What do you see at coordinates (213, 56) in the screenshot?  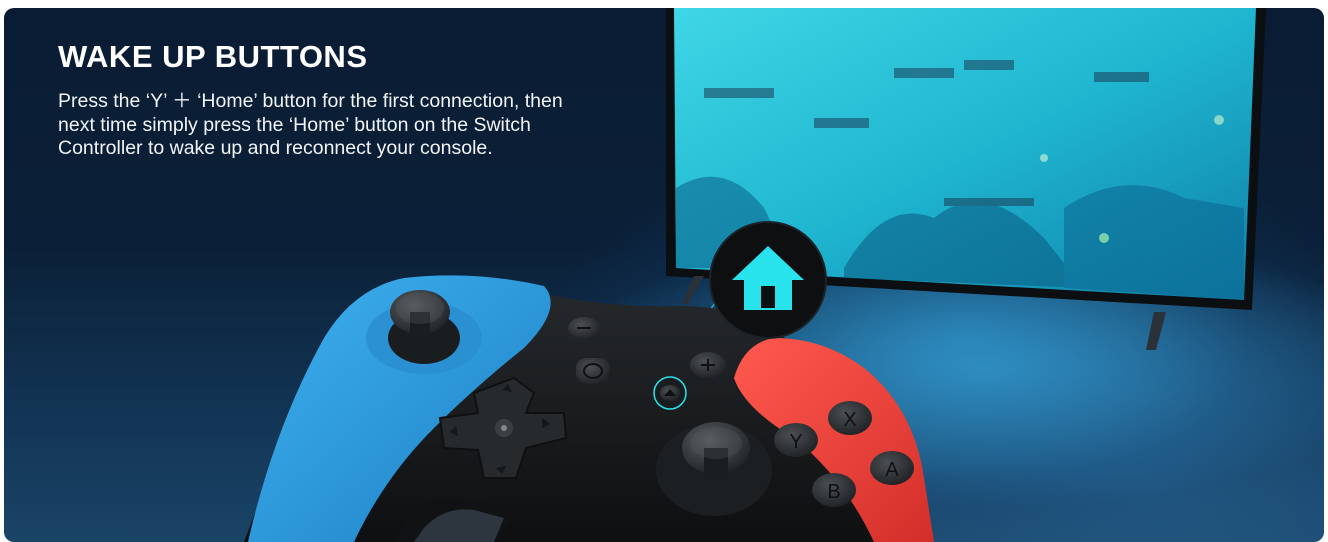 I see `banner-title: WAKE UP BUTTONS` at bounding box center [213, 56].